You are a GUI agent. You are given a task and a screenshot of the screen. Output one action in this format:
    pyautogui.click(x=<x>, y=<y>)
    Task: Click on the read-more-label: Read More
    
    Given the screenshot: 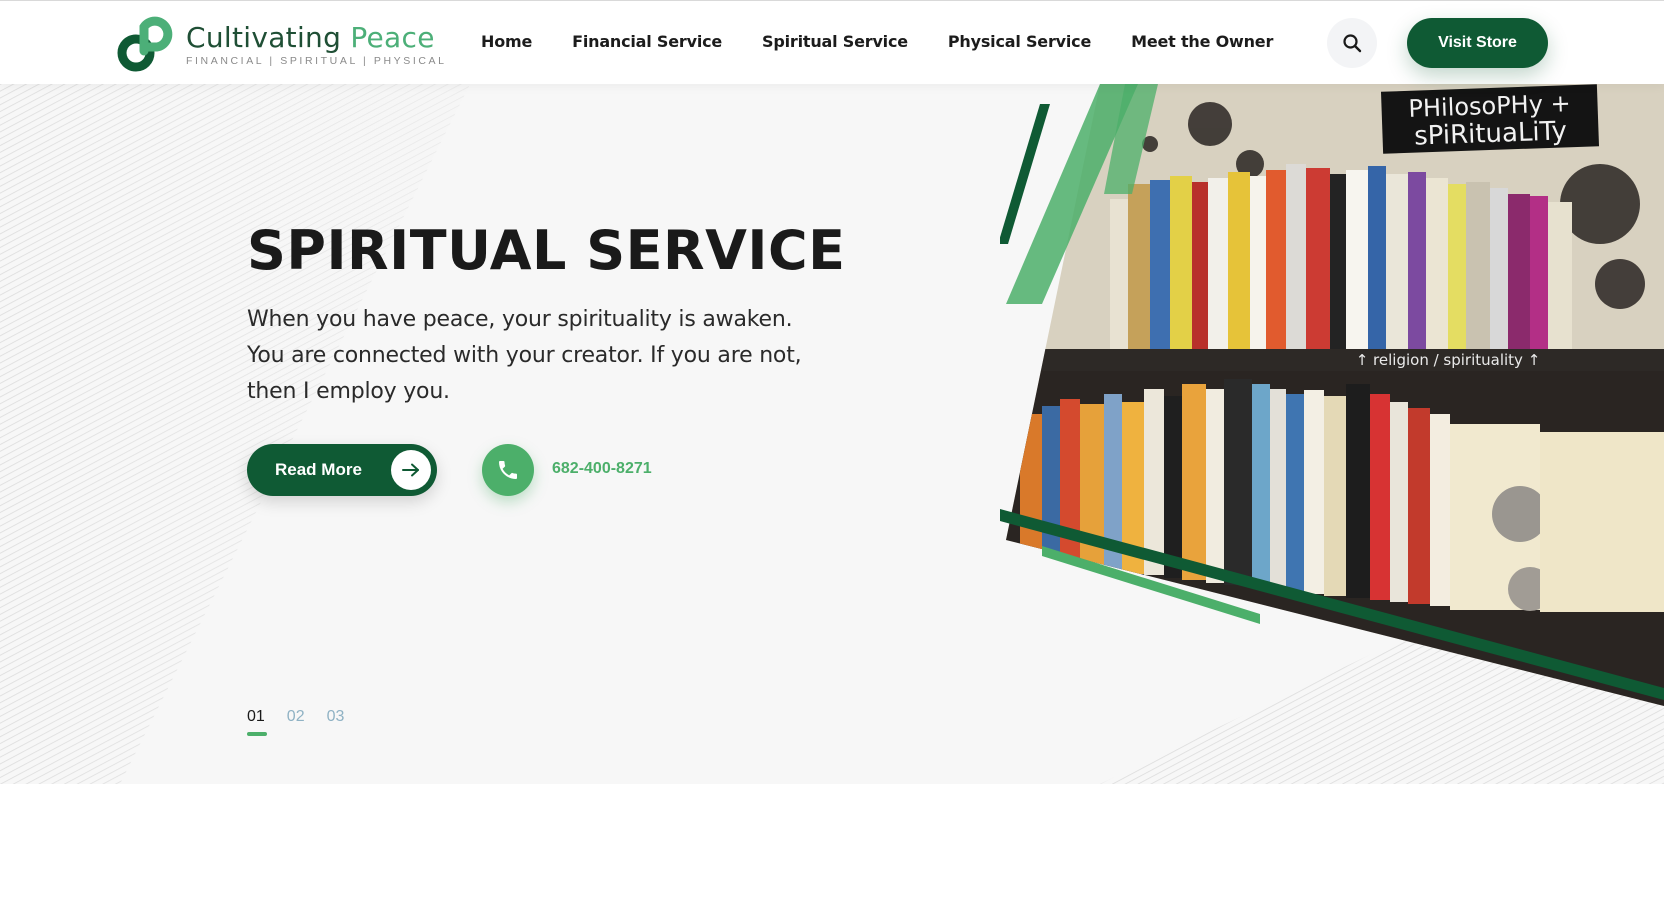 What is the action you would take?
    pyautogui.click(x=318, y=469)
    